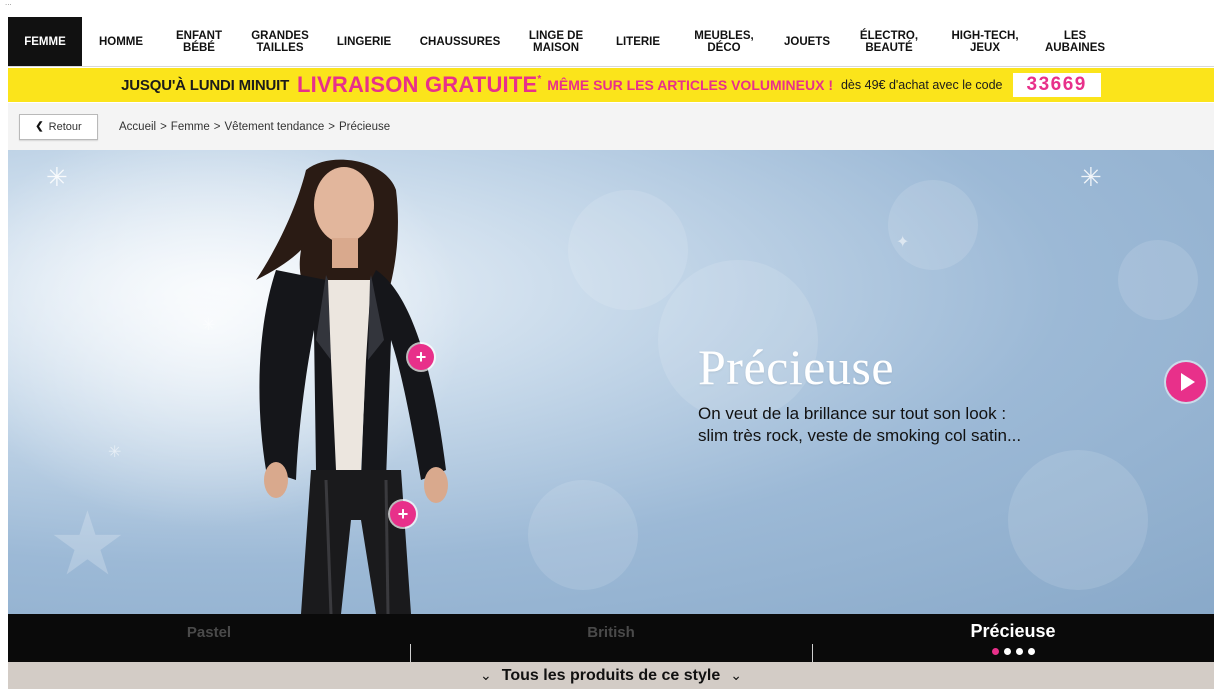  What do you see at coordinates (421, 357) in the screenshot?
I see `product-hotspot-jacket: +` at bounding box center [421, 357].